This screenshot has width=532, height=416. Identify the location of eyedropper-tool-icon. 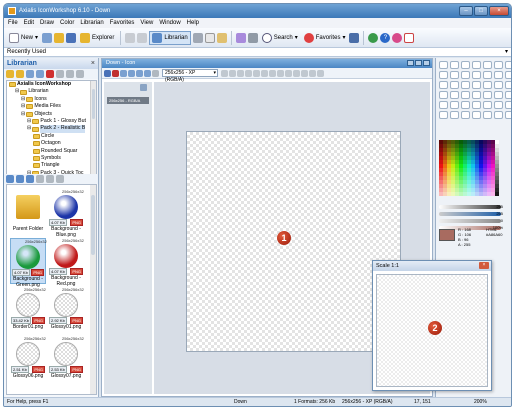
(508, 85).